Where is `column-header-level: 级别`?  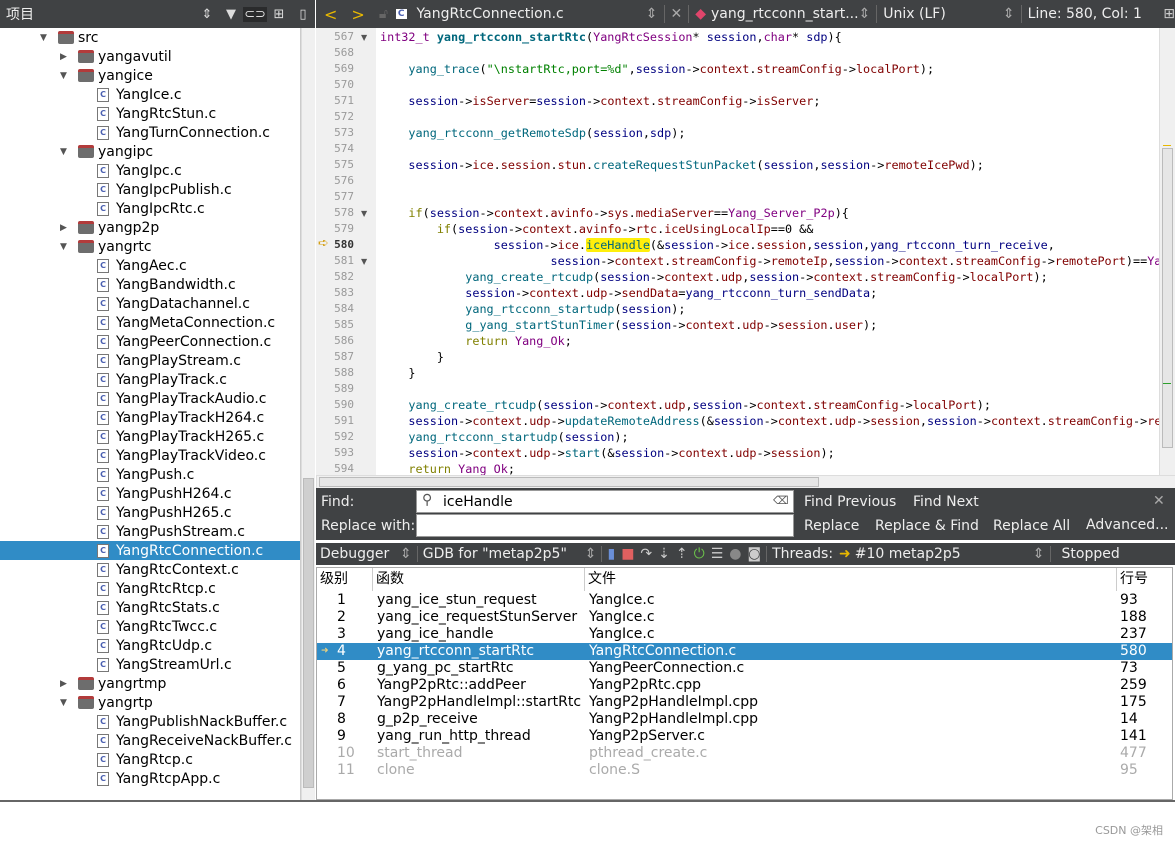 column-header-level: 级别 is located at coordinates (345, 579).